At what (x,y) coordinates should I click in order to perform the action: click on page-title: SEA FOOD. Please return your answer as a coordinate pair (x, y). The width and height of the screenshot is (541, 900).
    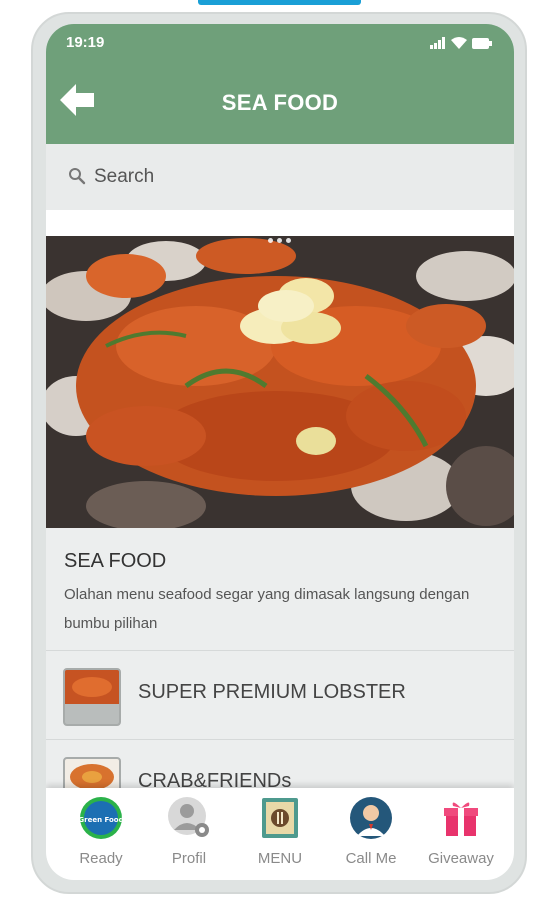
    Looking at the image, I should click on (280, 102).